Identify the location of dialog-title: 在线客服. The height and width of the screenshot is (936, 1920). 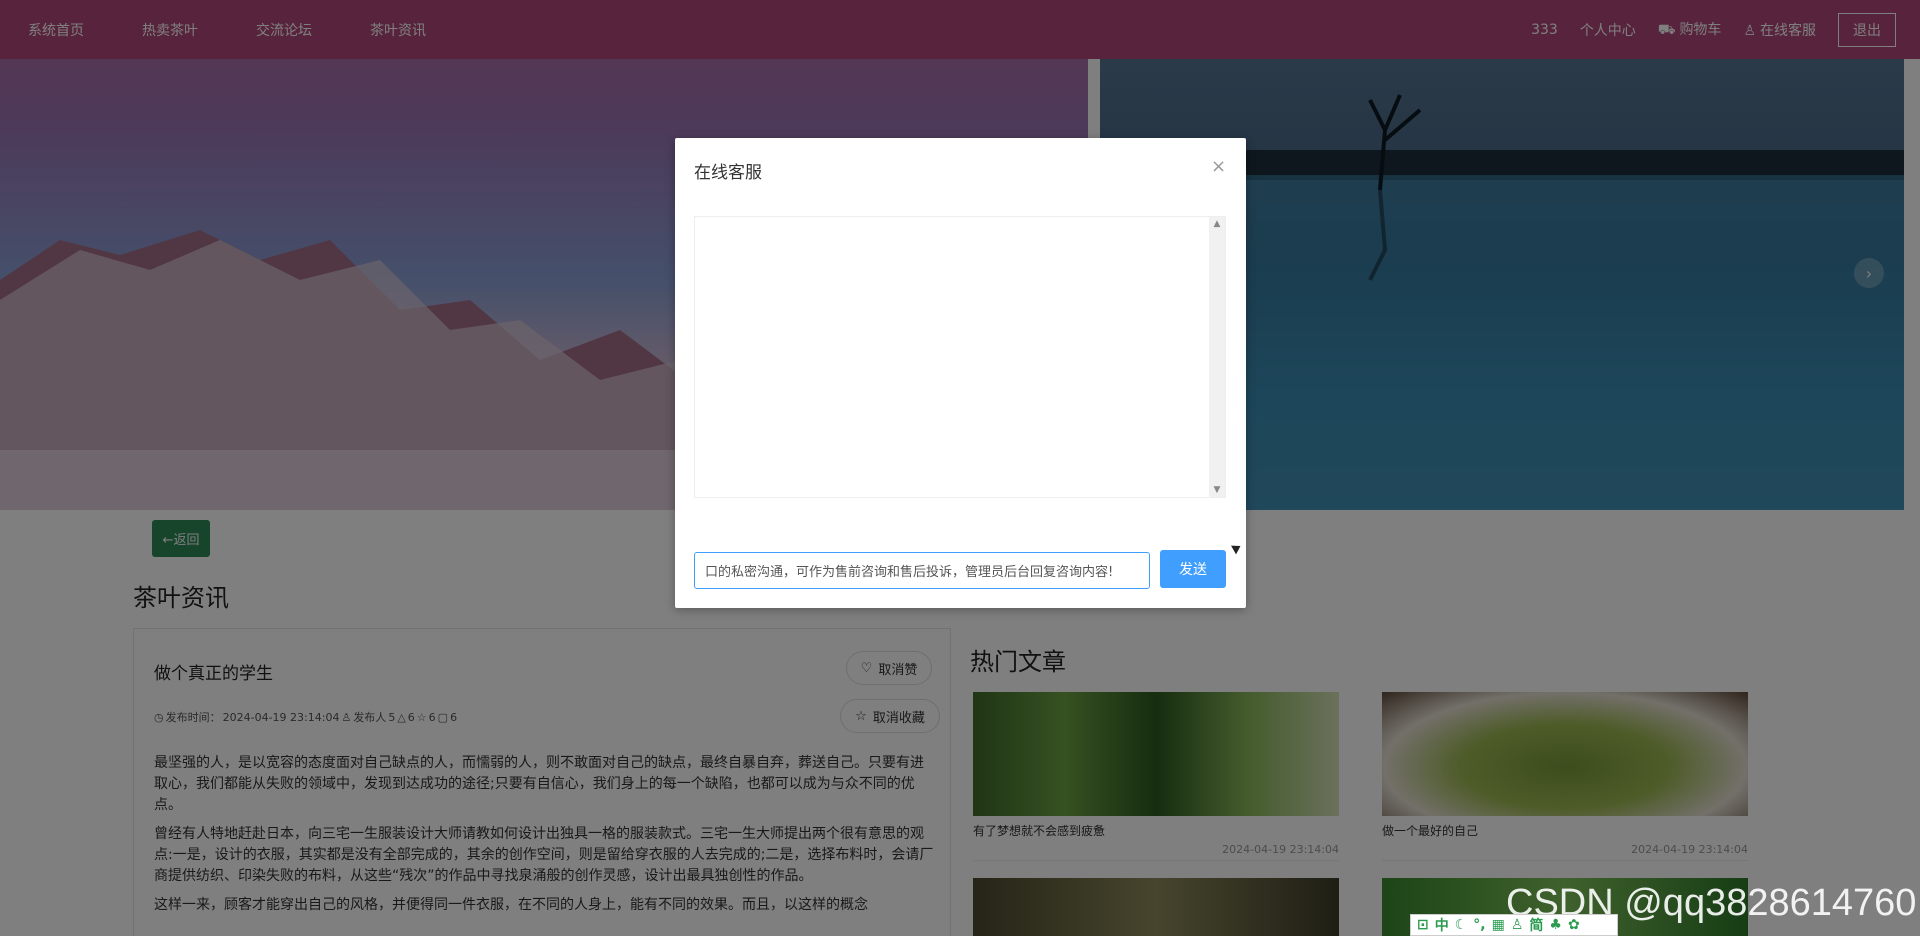
(728, 173).